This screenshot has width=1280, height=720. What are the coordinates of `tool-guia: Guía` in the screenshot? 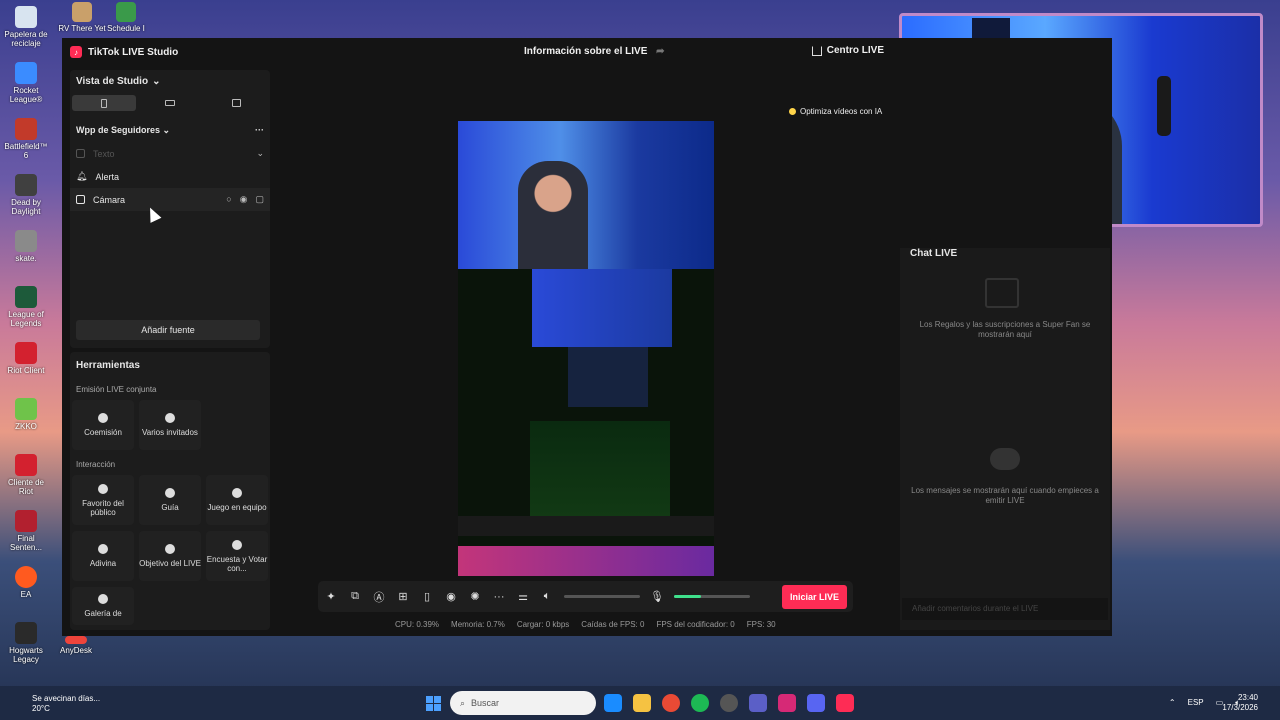 It's located at (170, 500).